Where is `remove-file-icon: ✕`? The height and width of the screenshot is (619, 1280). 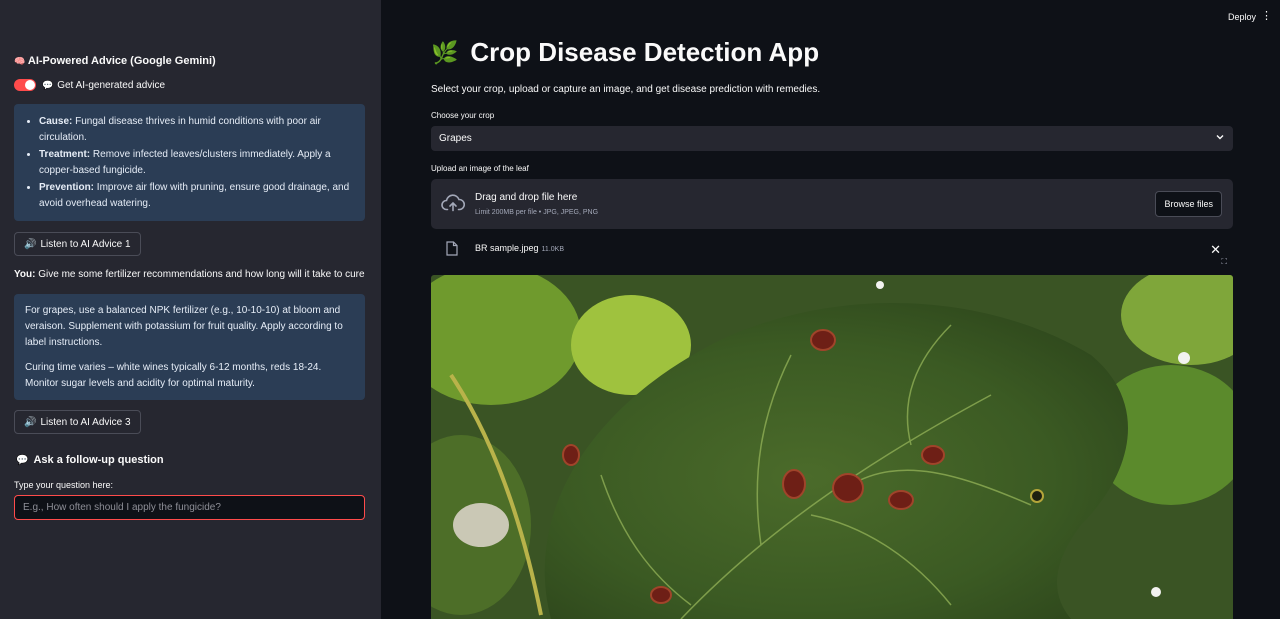 remove-file-icon: ✕ is located at coordinates (1215, 250).